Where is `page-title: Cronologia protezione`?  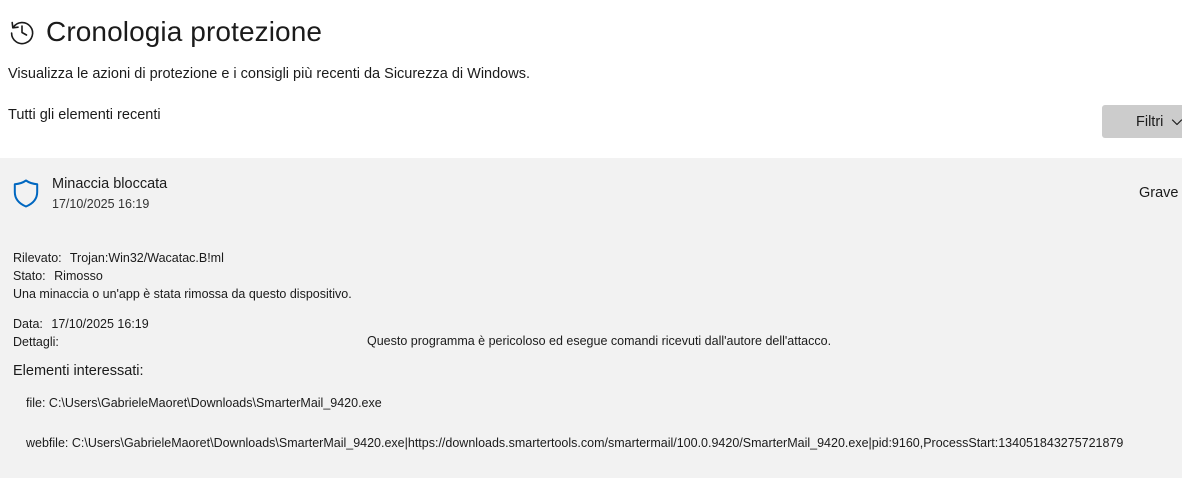
page-title: Cronologia protezione is located at coordinates (184, 31).